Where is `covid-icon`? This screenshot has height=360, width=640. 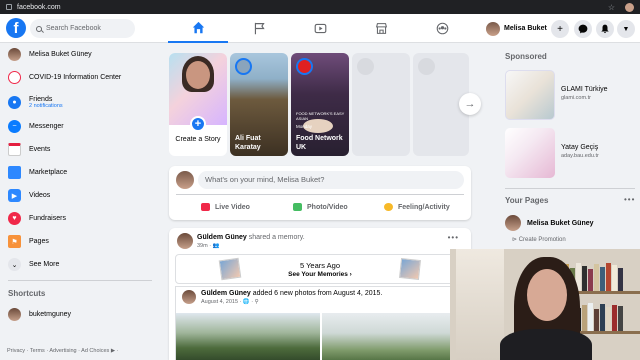
covid-icon is located at coordinates (14, 77).